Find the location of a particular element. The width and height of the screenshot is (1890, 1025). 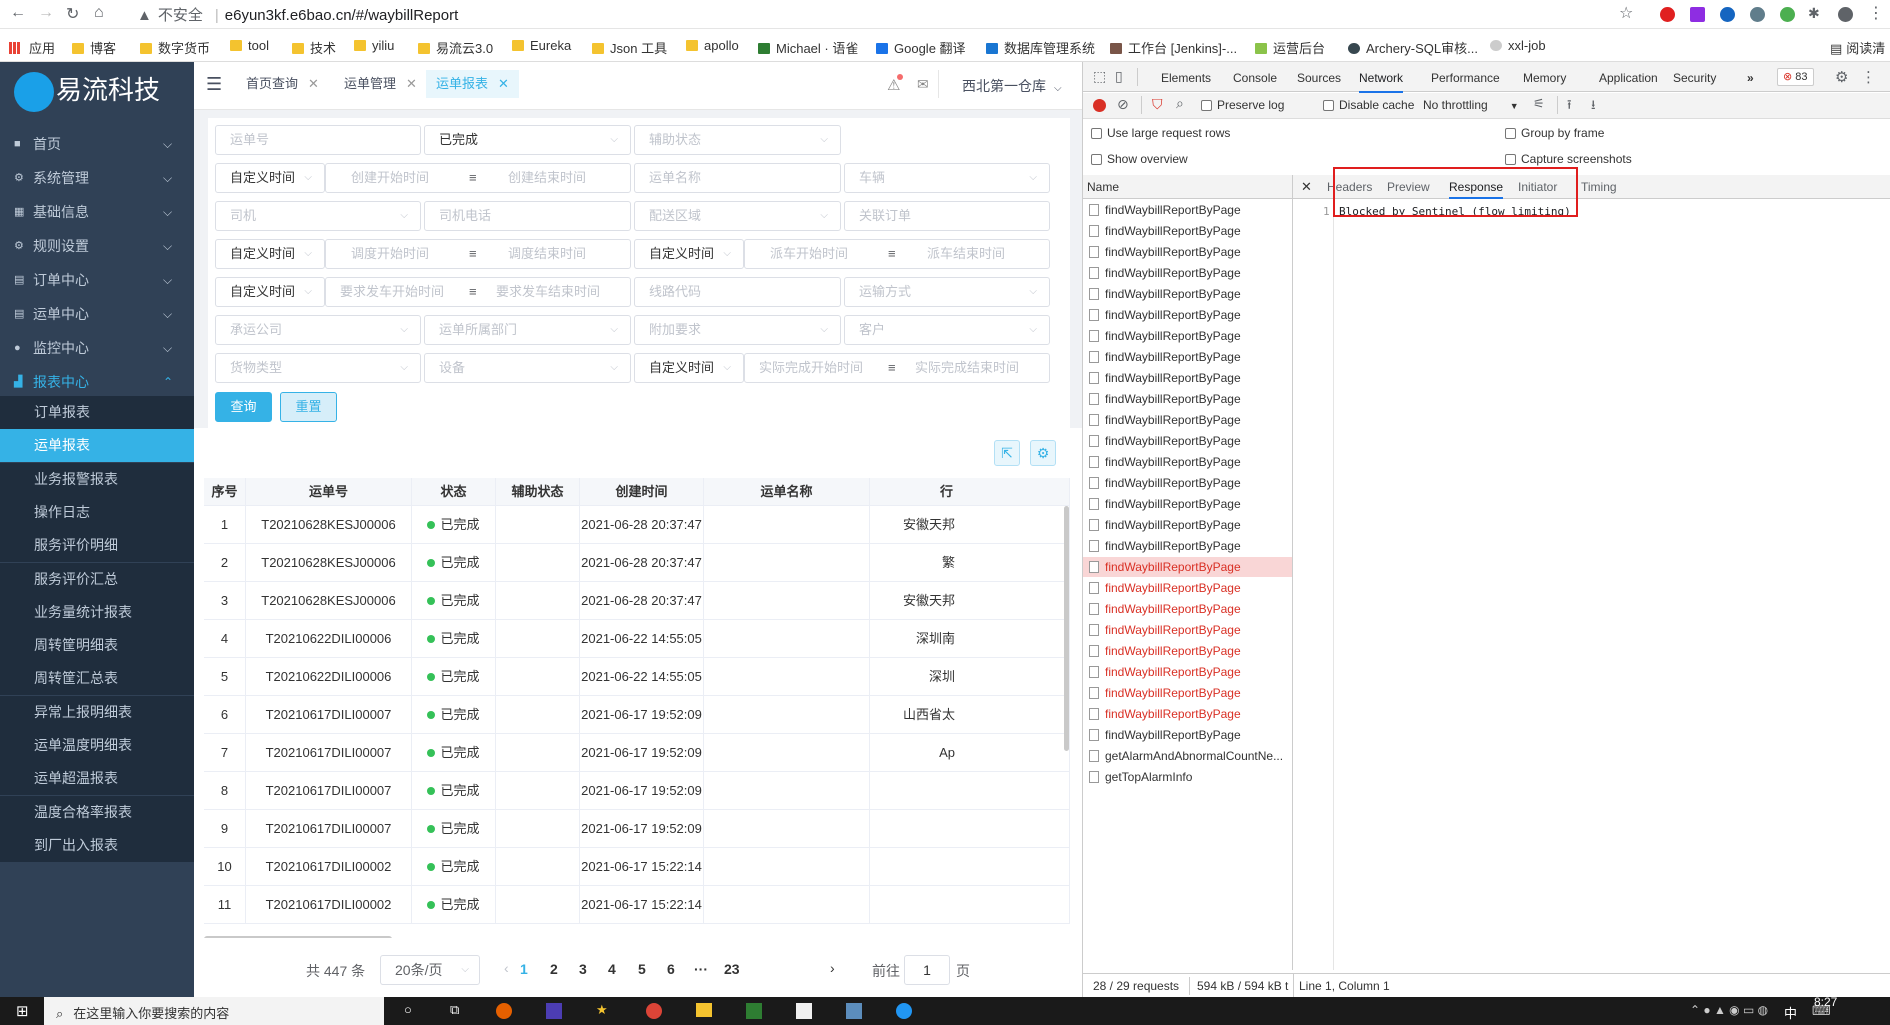

devtools-settings-gear-icon: ⚙ is located at coordinates (1841, 77).